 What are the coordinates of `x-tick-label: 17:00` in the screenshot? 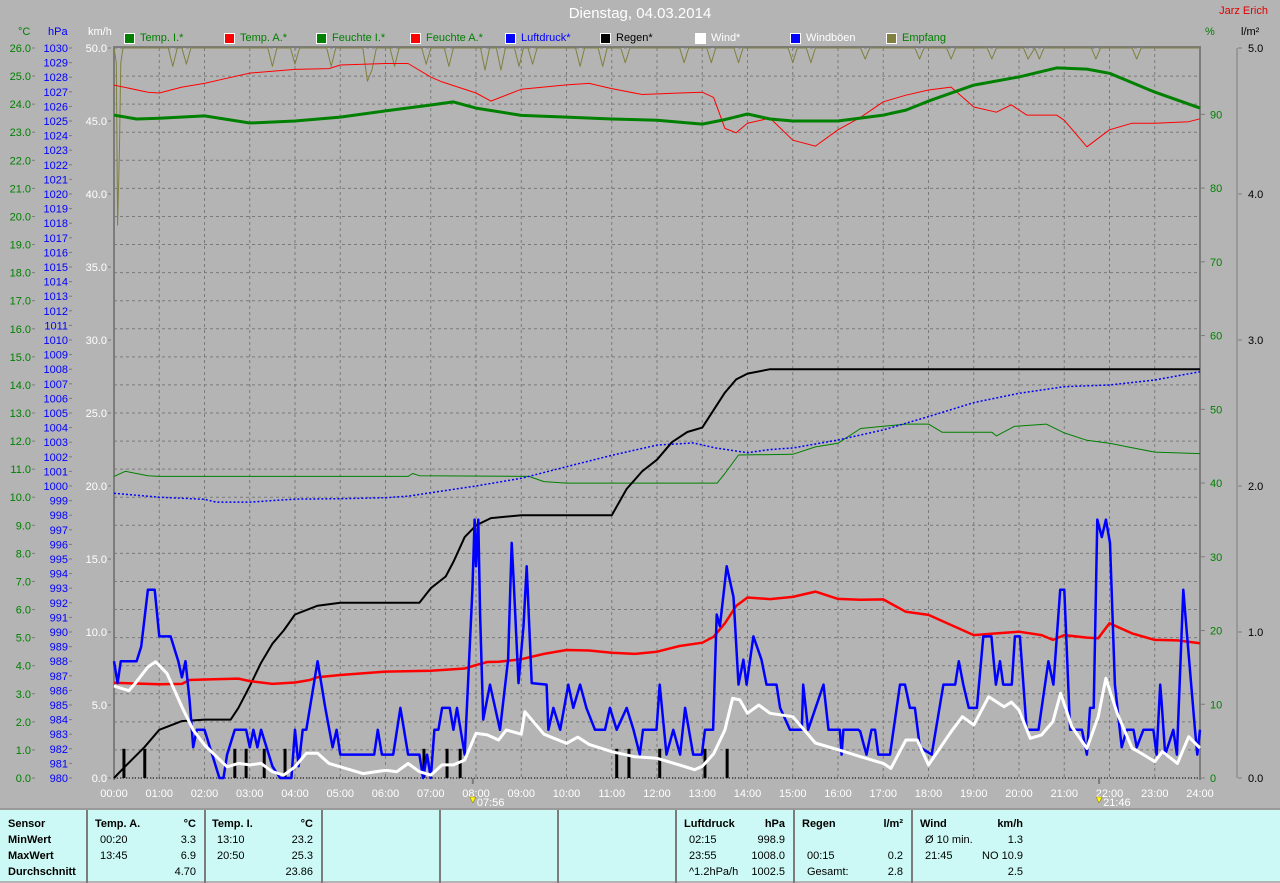 It's located at (883, 794).